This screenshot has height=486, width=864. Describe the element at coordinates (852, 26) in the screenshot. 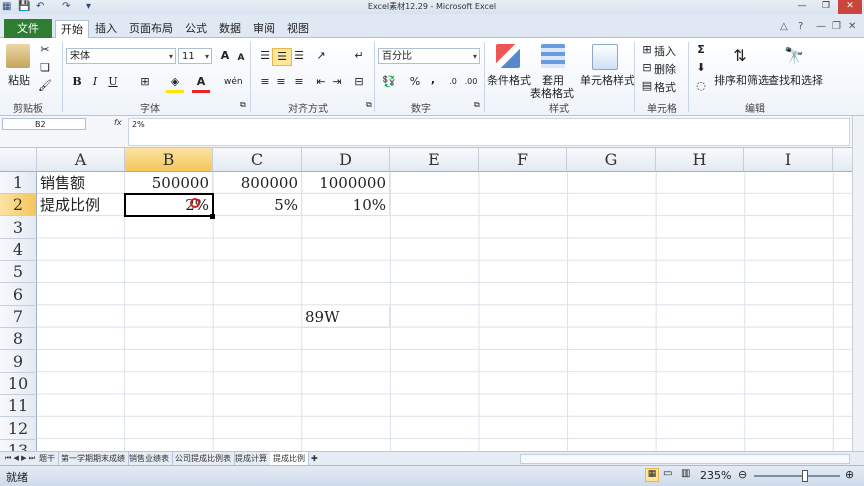

I see `doc-close-icon: ✕` at that location.